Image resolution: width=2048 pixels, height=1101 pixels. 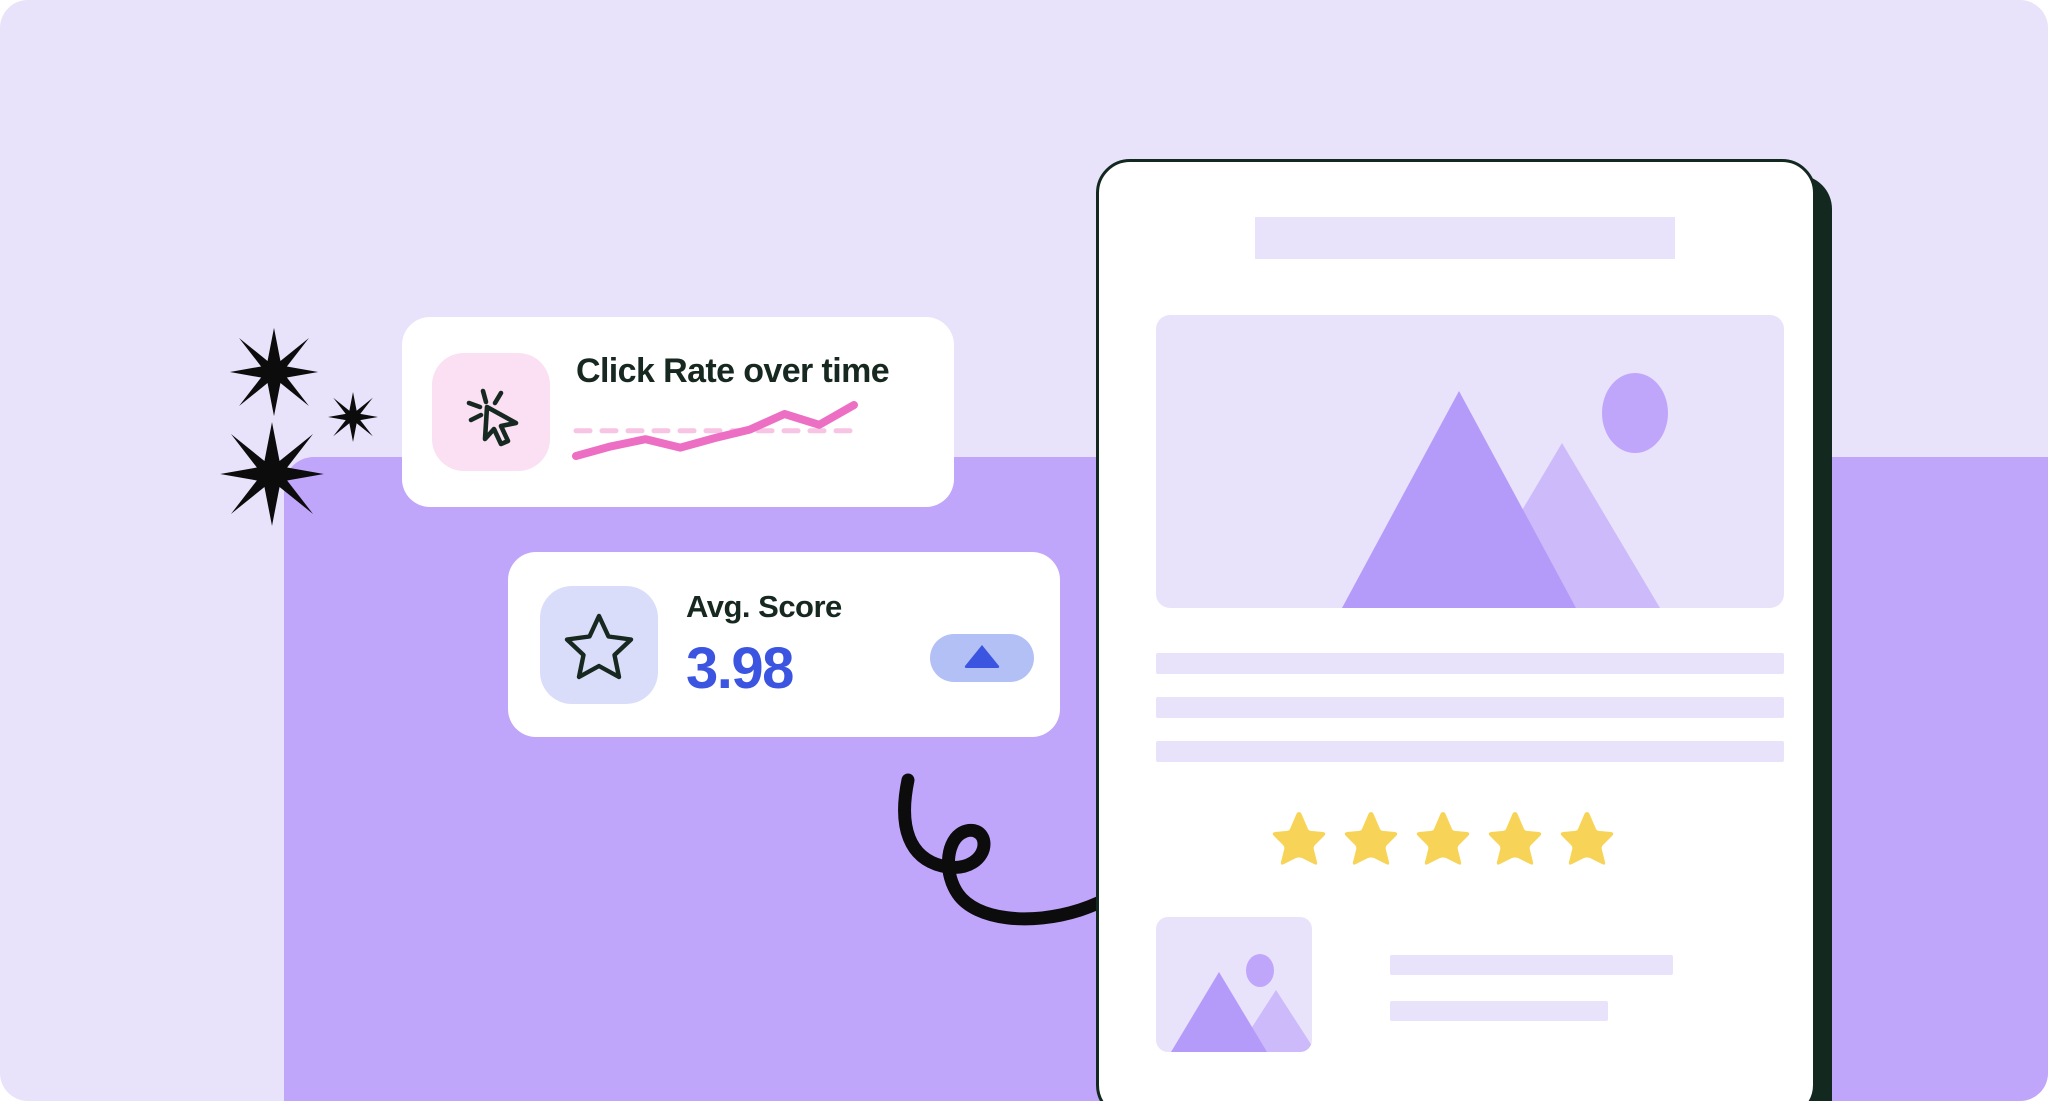 What do you see at coordinates (1465, 238) in the screenshot?
I see `title-placeholder-bar` at bounding box center [1465, 238].